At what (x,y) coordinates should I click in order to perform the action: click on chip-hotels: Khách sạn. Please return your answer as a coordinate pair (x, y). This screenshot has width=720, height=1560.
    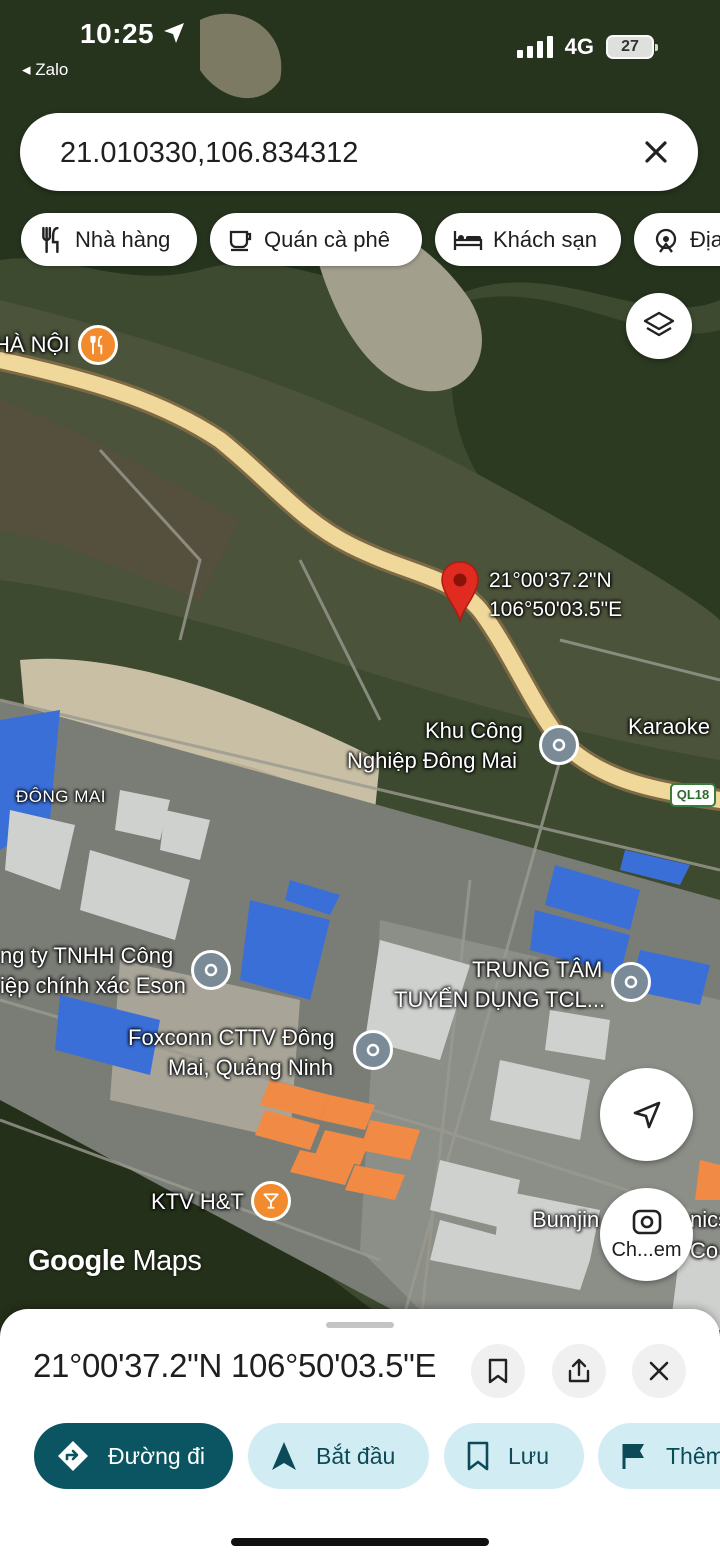
    Looking at the image, I should click on (528, 239).